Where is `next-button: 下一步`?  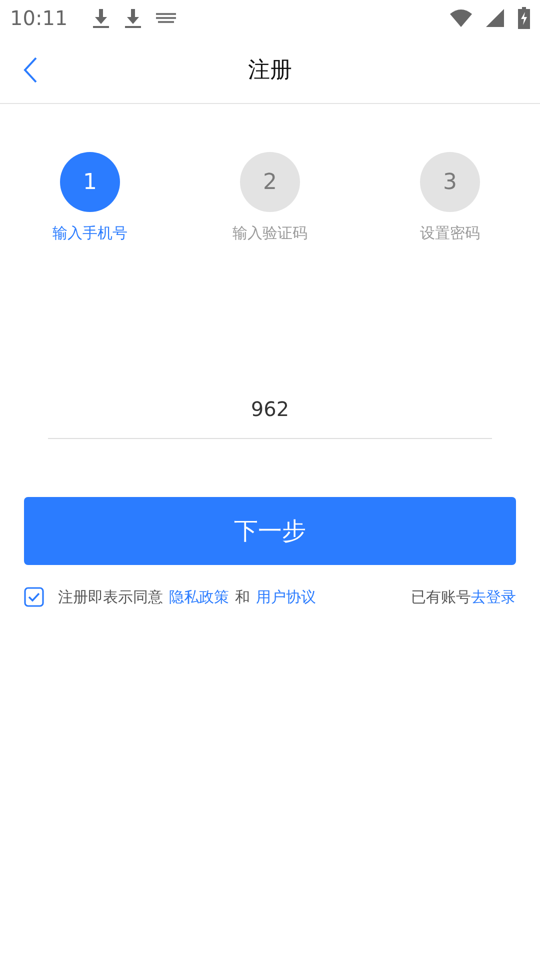
next-button: 下一步 is located at coordinates (270, 531).